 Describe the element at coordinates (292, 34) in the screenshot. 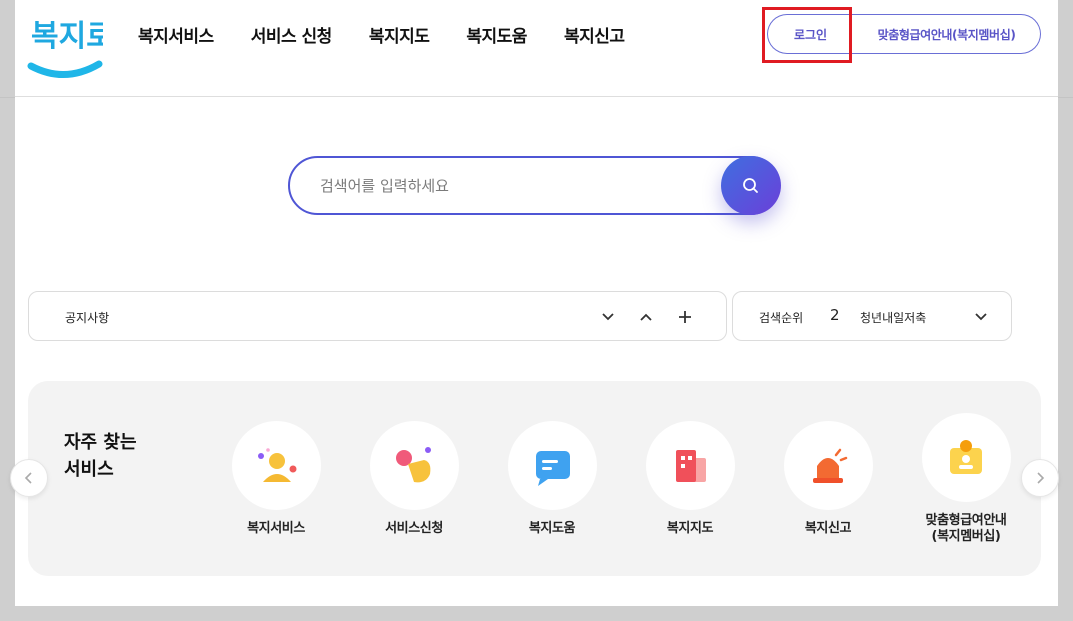

I see `nav-service-apply: 서비스 신청` at that location.